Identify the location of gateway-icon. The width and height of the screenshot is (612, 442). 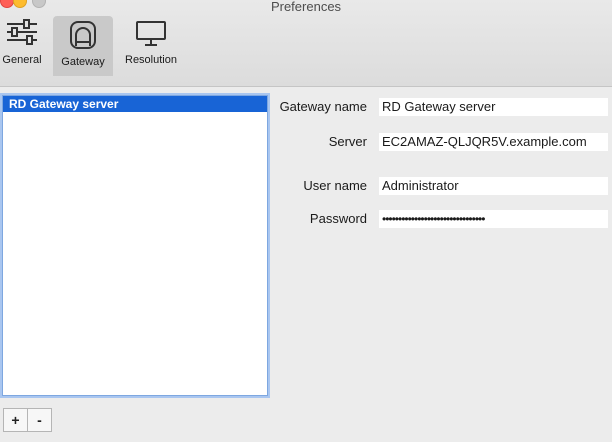
(83, 35).